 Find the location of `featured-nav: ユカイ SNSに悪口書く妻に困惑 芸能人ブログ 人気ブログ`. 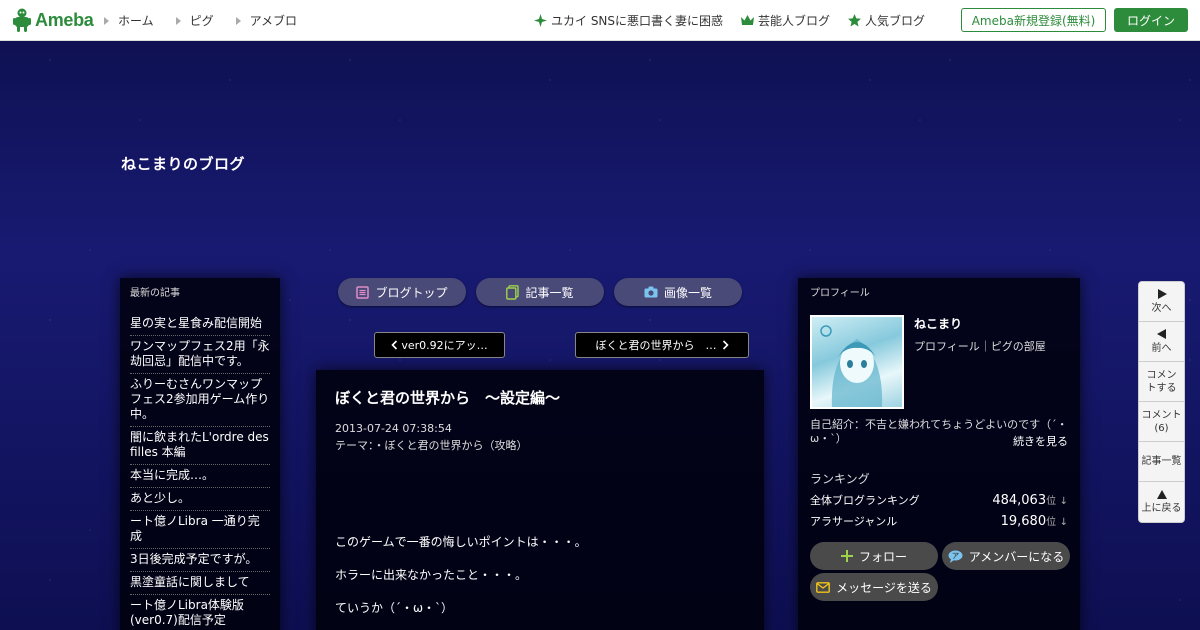

featured-nav: ユカイ SNSに悪口書く妻に困惑 芸能人ブログ 人気ブログ is located at coordinates (738, 20).